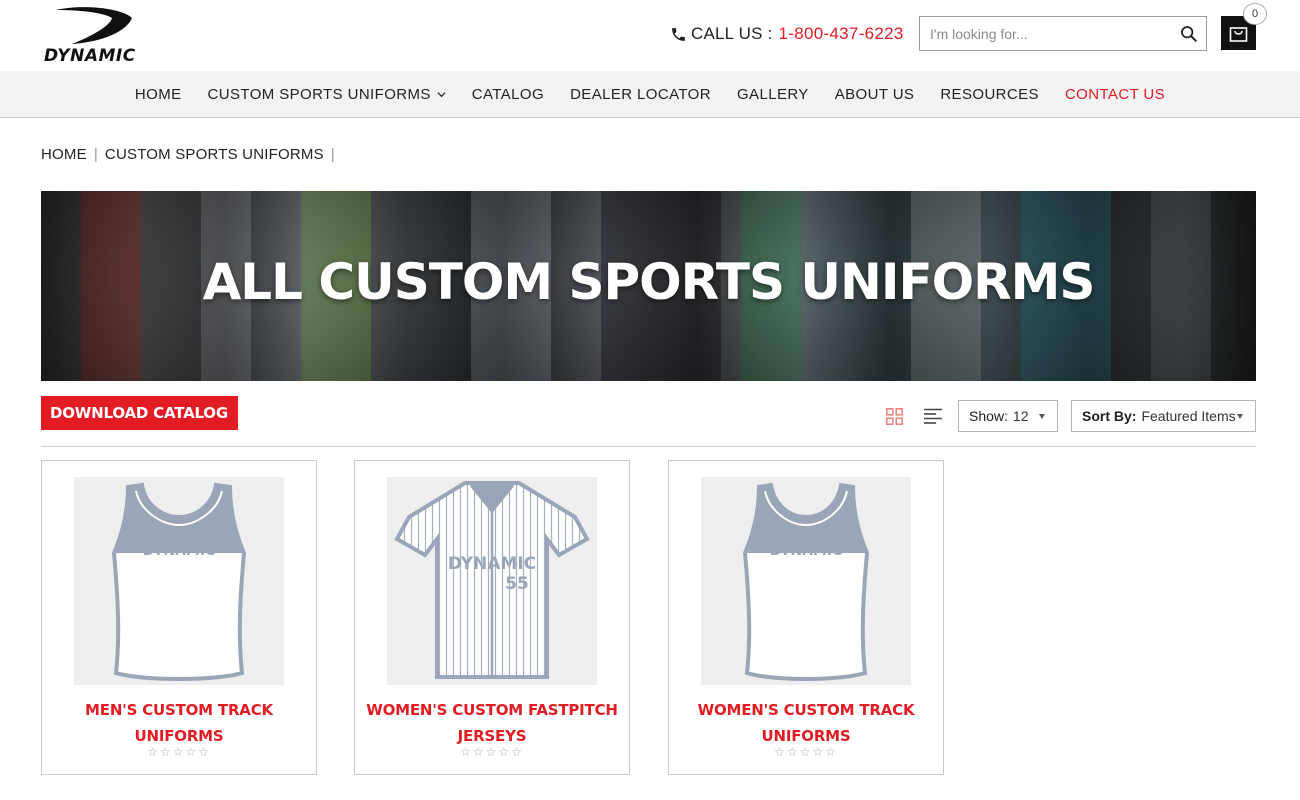 The image size is (1300, 800). I want to click on jersey-number-text: 55, so click(517, 584).